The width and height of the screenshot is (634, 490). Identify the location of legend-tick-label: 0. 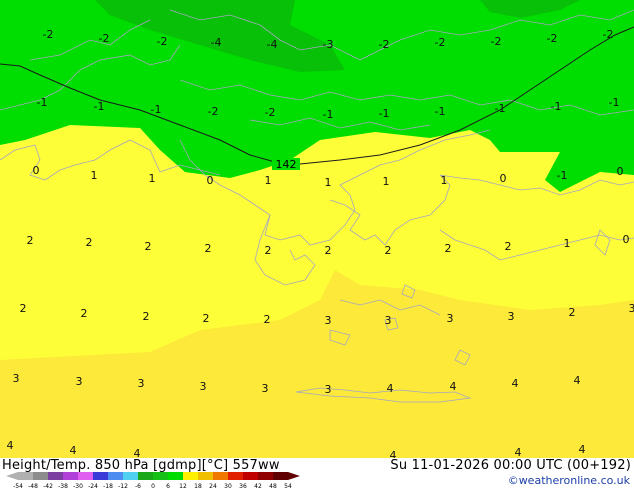
(153, 486).